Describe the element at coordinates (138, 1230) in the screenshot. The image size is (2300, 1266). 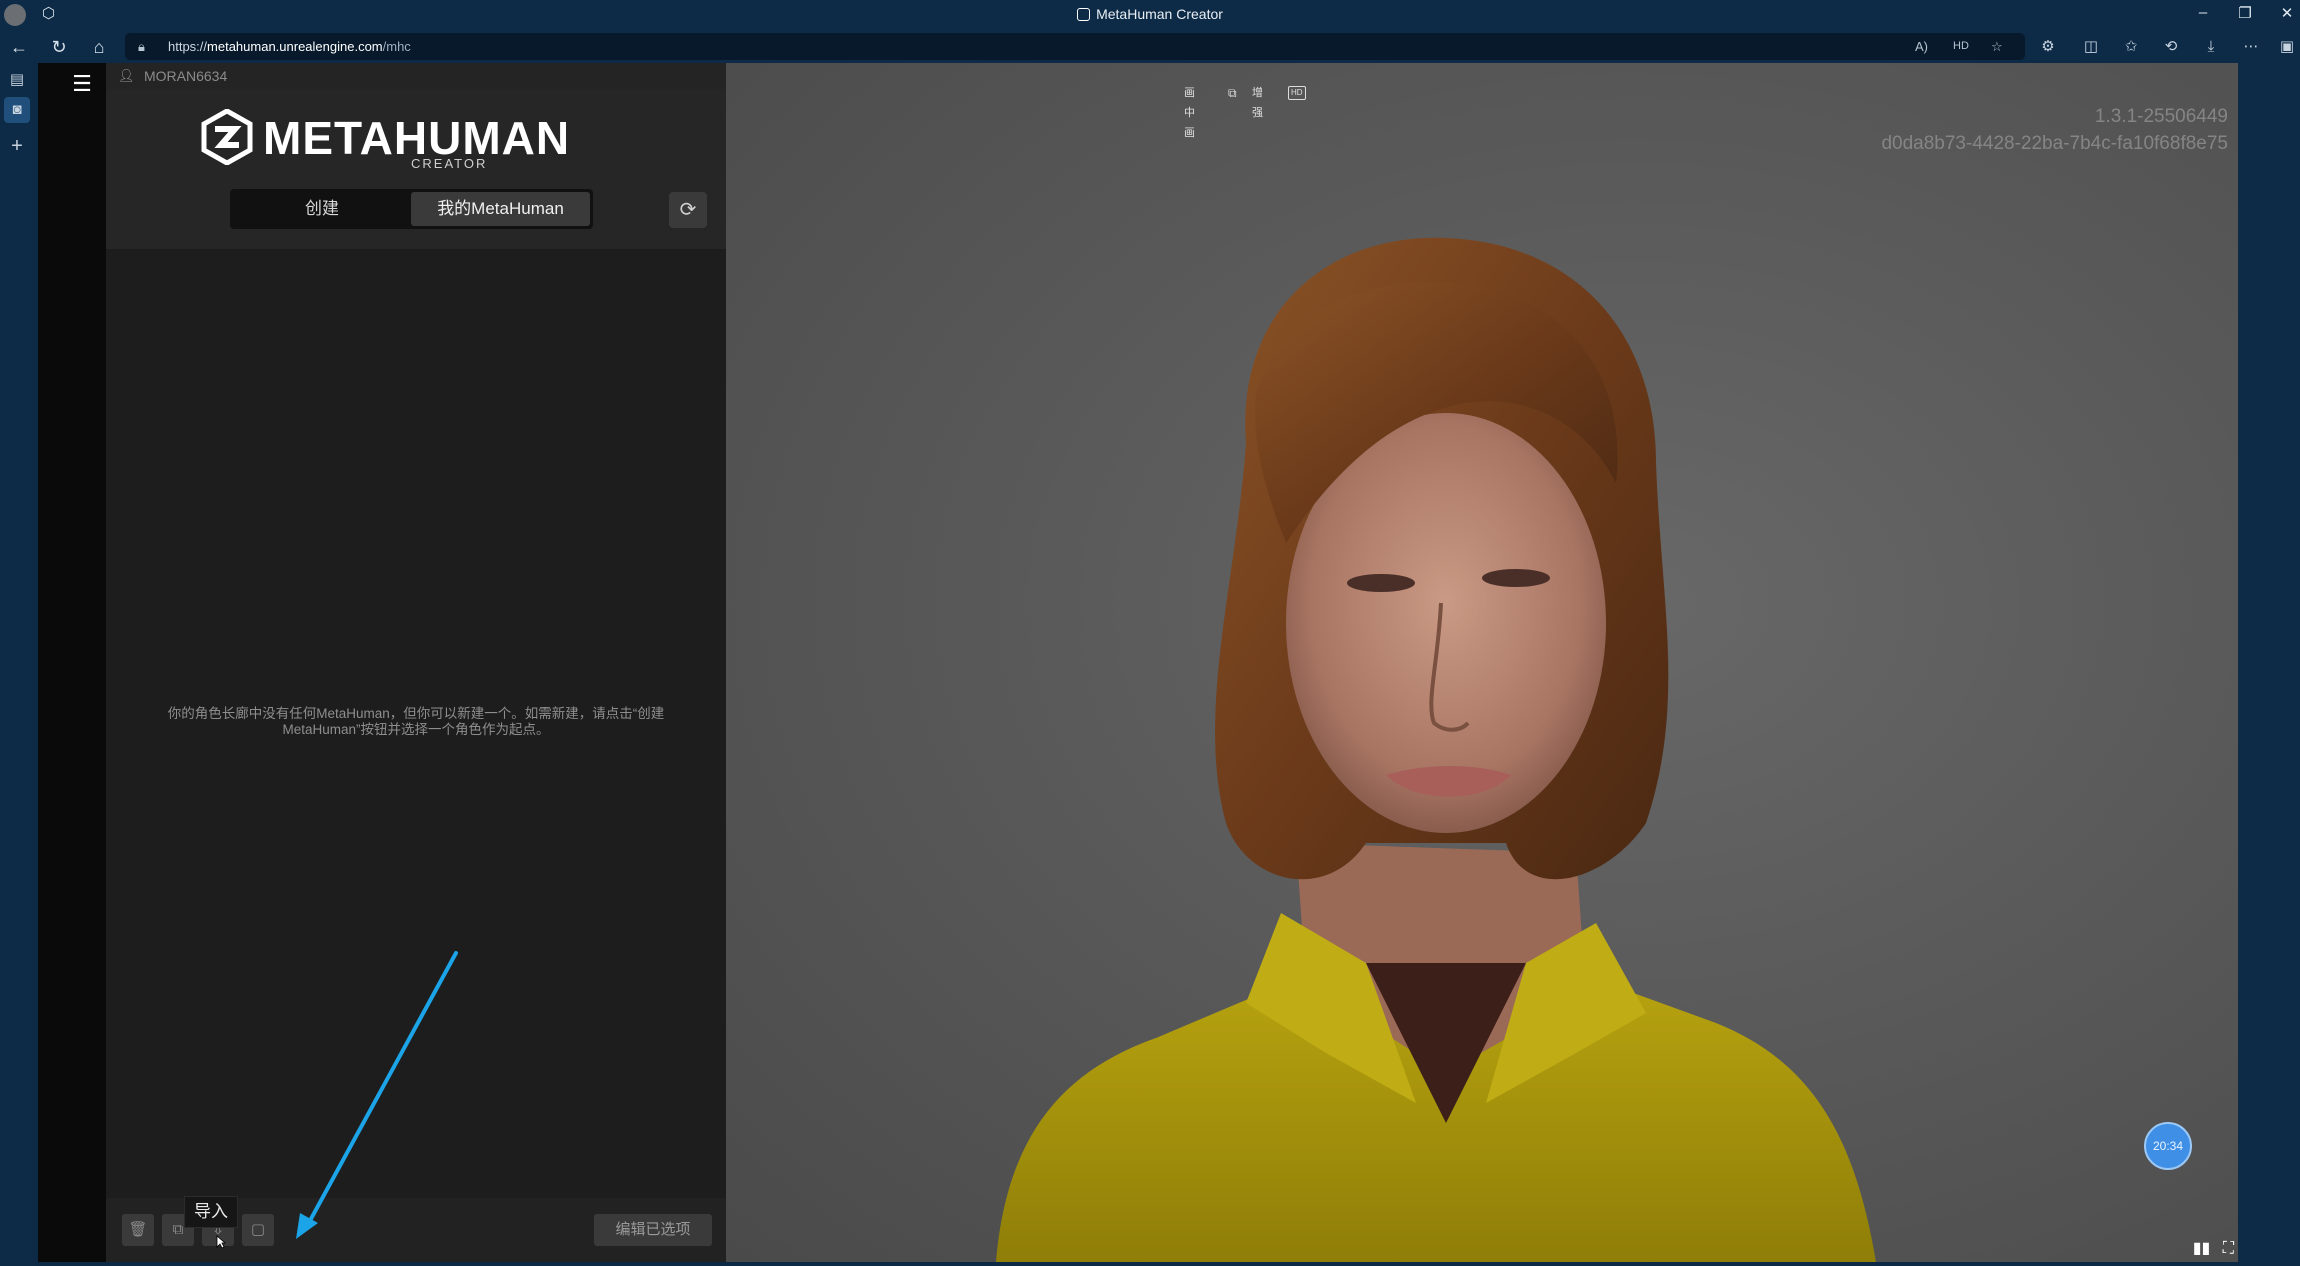
I see `delete-icon: 🗑︎` at that location.